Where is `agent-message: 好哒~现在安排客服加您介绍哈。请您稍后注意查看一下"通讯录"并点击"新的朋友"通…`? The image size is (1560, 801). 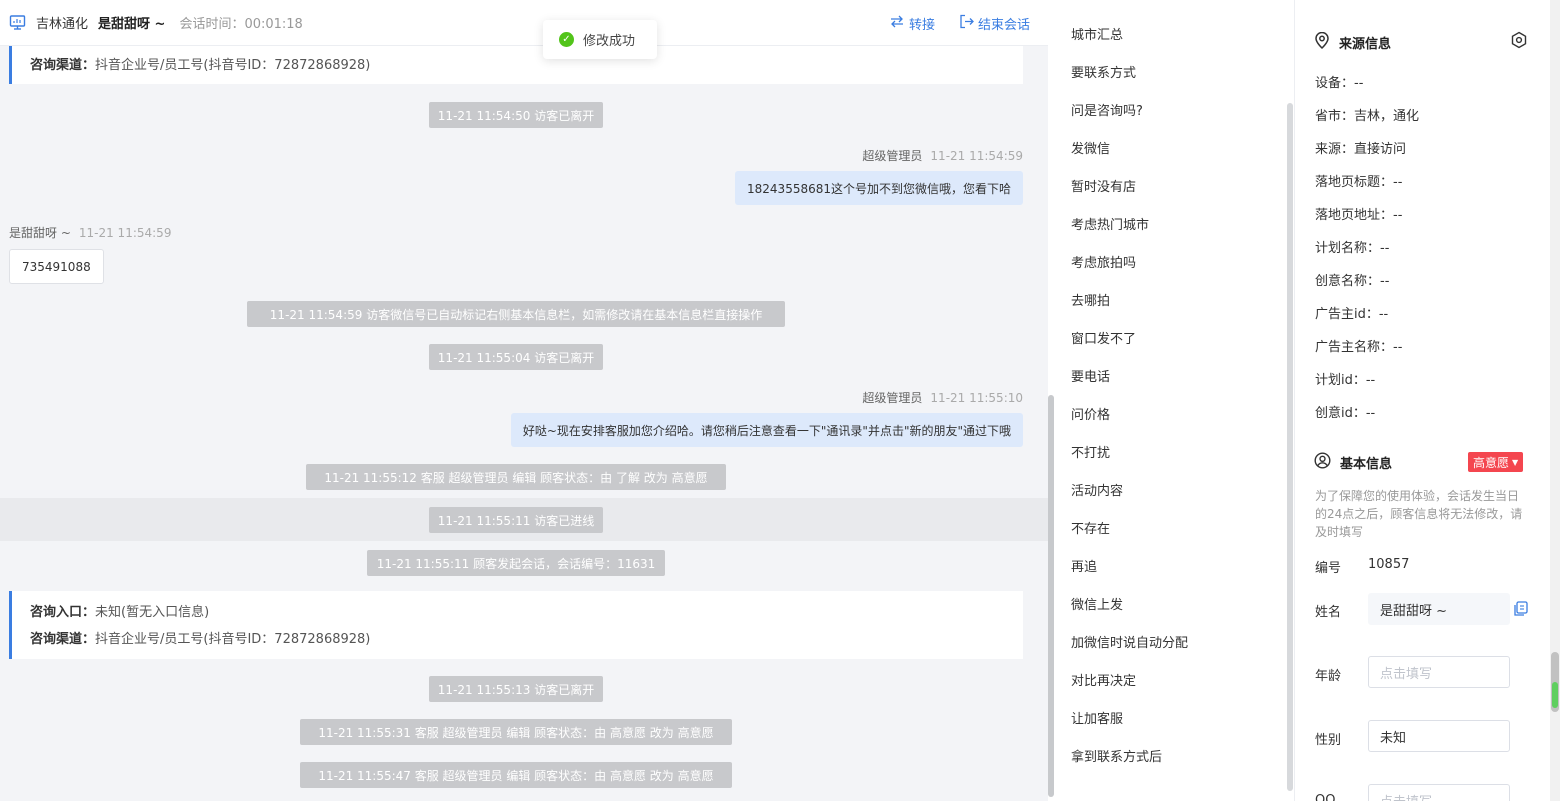
agent-message: 好哒~现在安排客服加您介绍哈。请您稍后注意查看一下"通讯录"并点击"新的朋友"通… is located at coordinates (766, 430).